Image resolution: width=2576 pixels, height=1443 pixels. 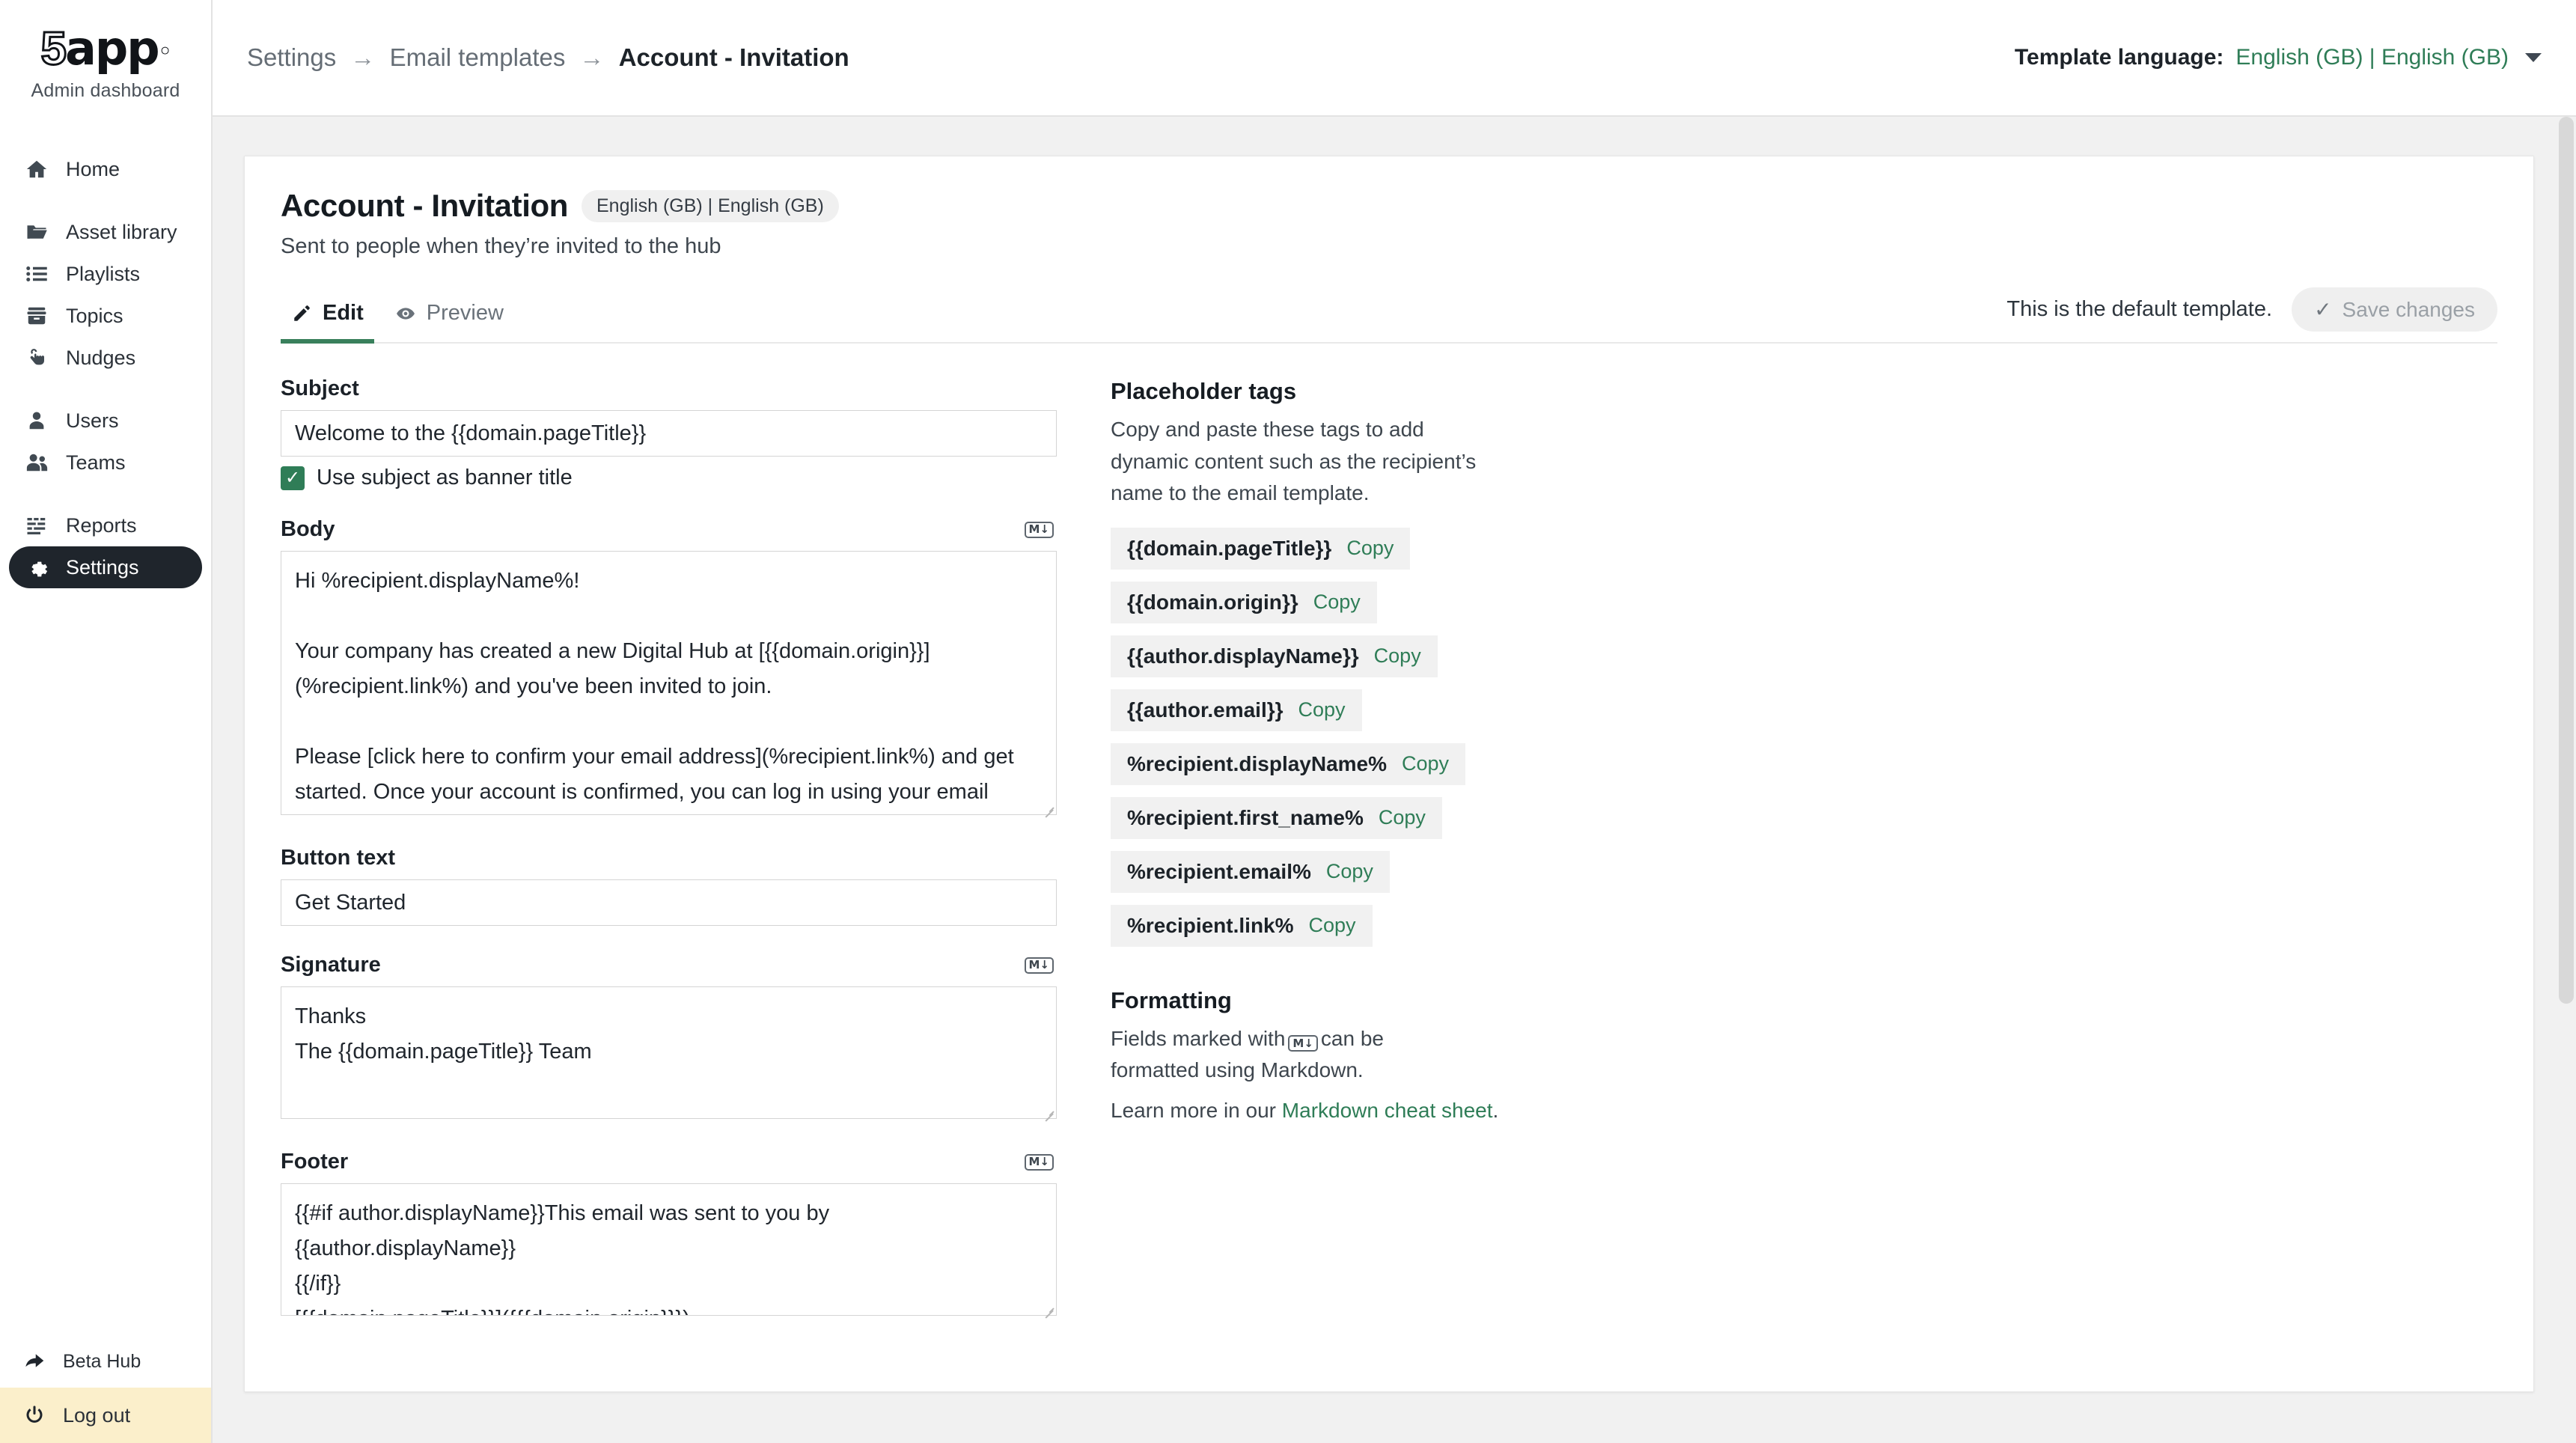 What do you see at coordinates (327, 319) in the screenshot?
I see `tab-edit: Edit` at bounding box center [327, 319].